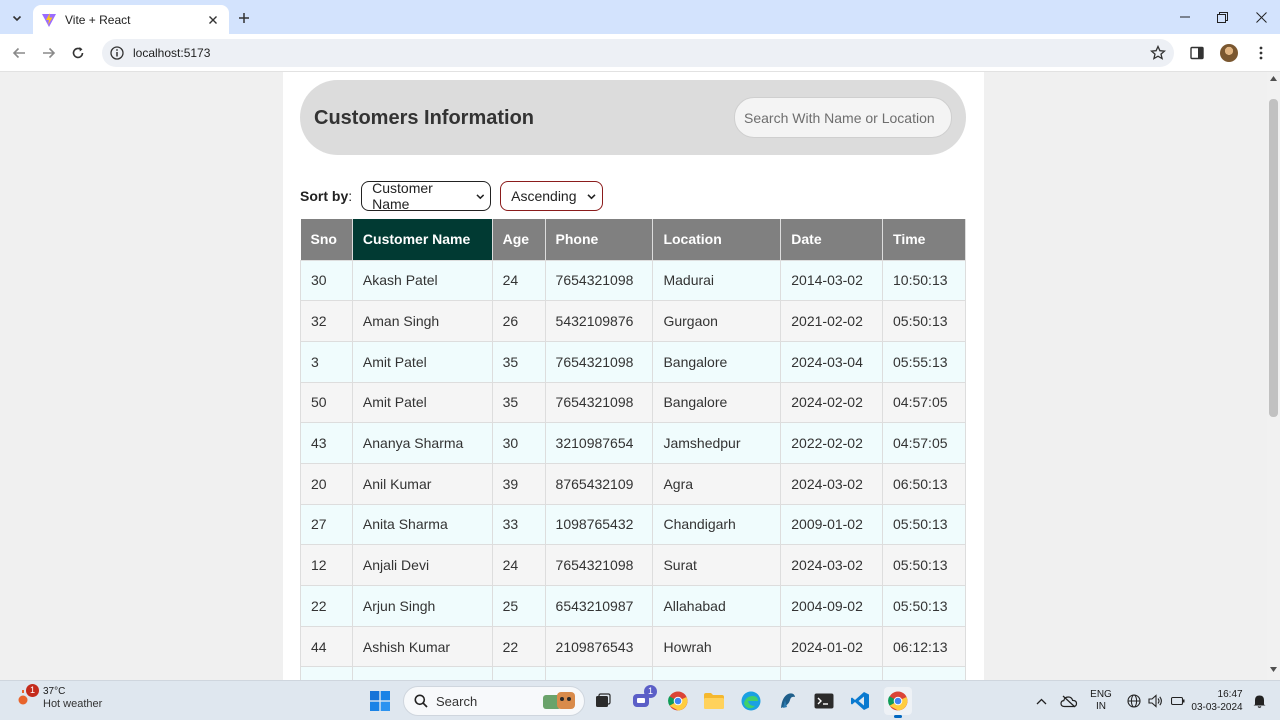 The image size is (1280, 720). Describe the element at coordinates (832, 443) in the screenshot. I see `cell-date: 2022-02-02` at that location.